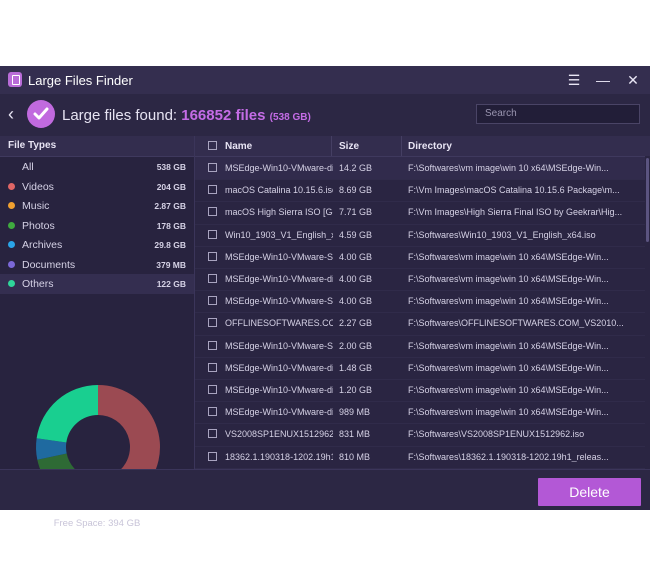 Image resolution: width=650 pixels, height=575 pixels. Describe the element at coordinates (38, 284) in the screenshot. I see `file-type-label: Others` at that location.